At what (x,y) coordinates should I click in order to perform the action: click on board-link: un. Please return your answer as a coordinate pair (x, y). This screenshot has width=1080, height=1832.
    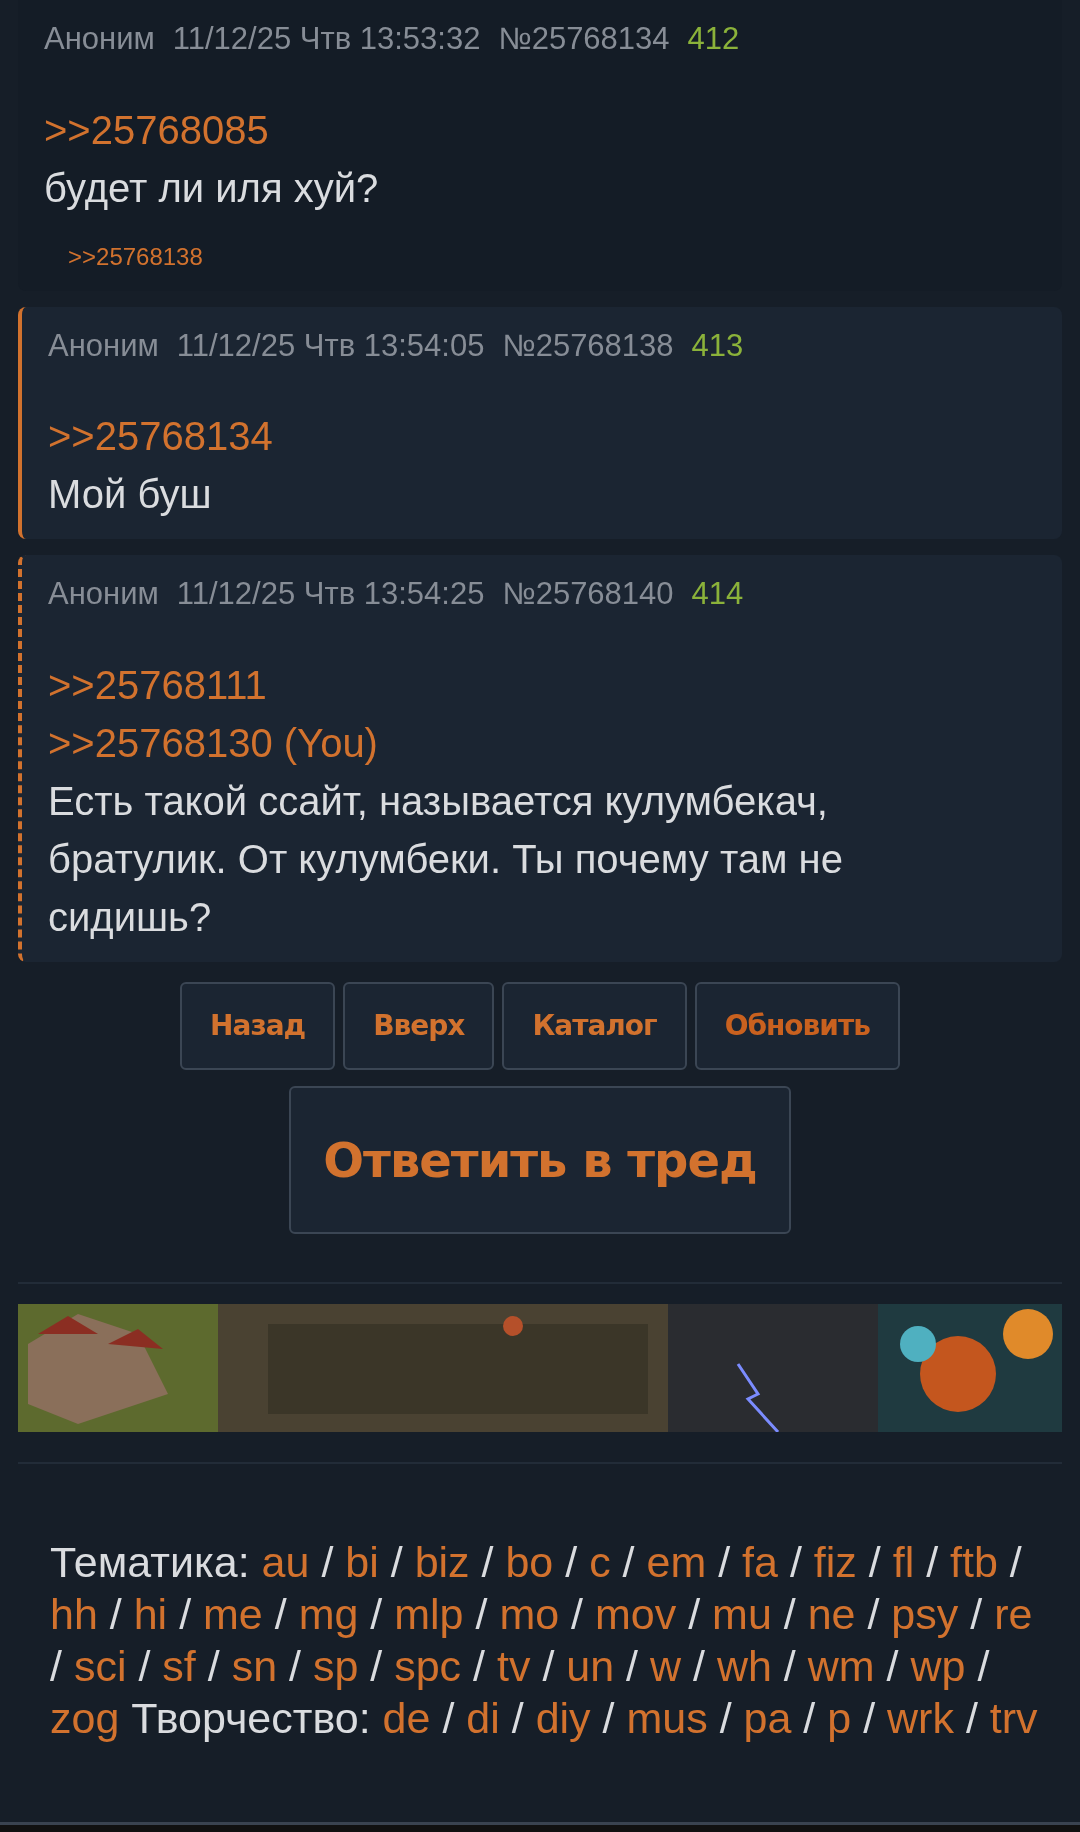
    Looking at the image, I should click on (590, 1665).